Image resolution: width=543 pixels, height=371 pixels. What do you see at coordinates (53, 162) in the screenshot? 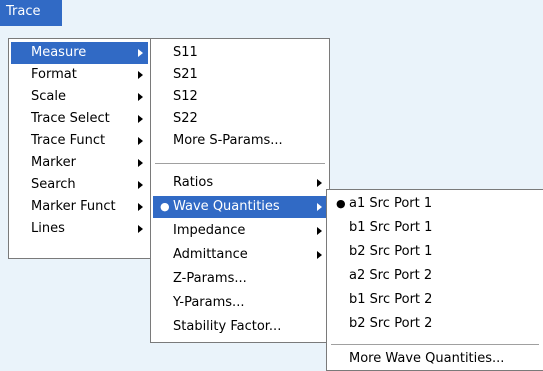
I see `menu-item-label: Marker` at bounding box center [53, 162].